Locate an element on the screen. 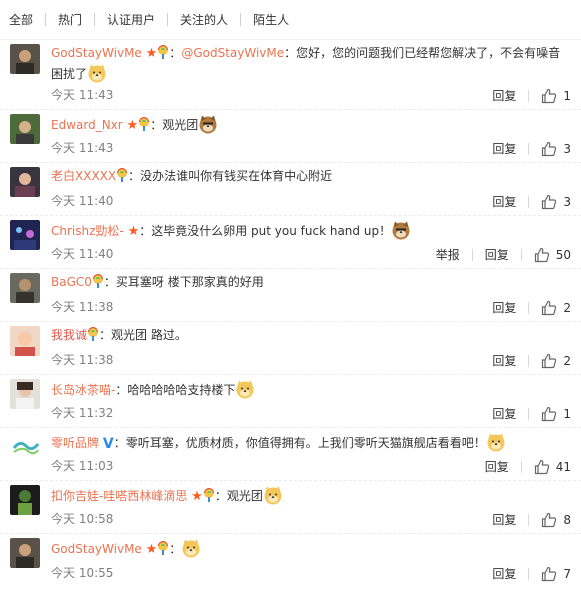 The image size is (581, 594). comment-username: Chrishz勁松- is located at coordinates (87, 231).